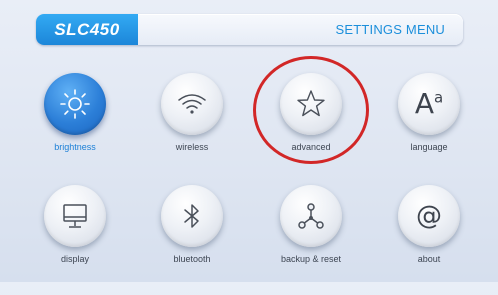 This screenshot has height=295, width=498. I want to click on menu-item-display: display, so click(76, 240).